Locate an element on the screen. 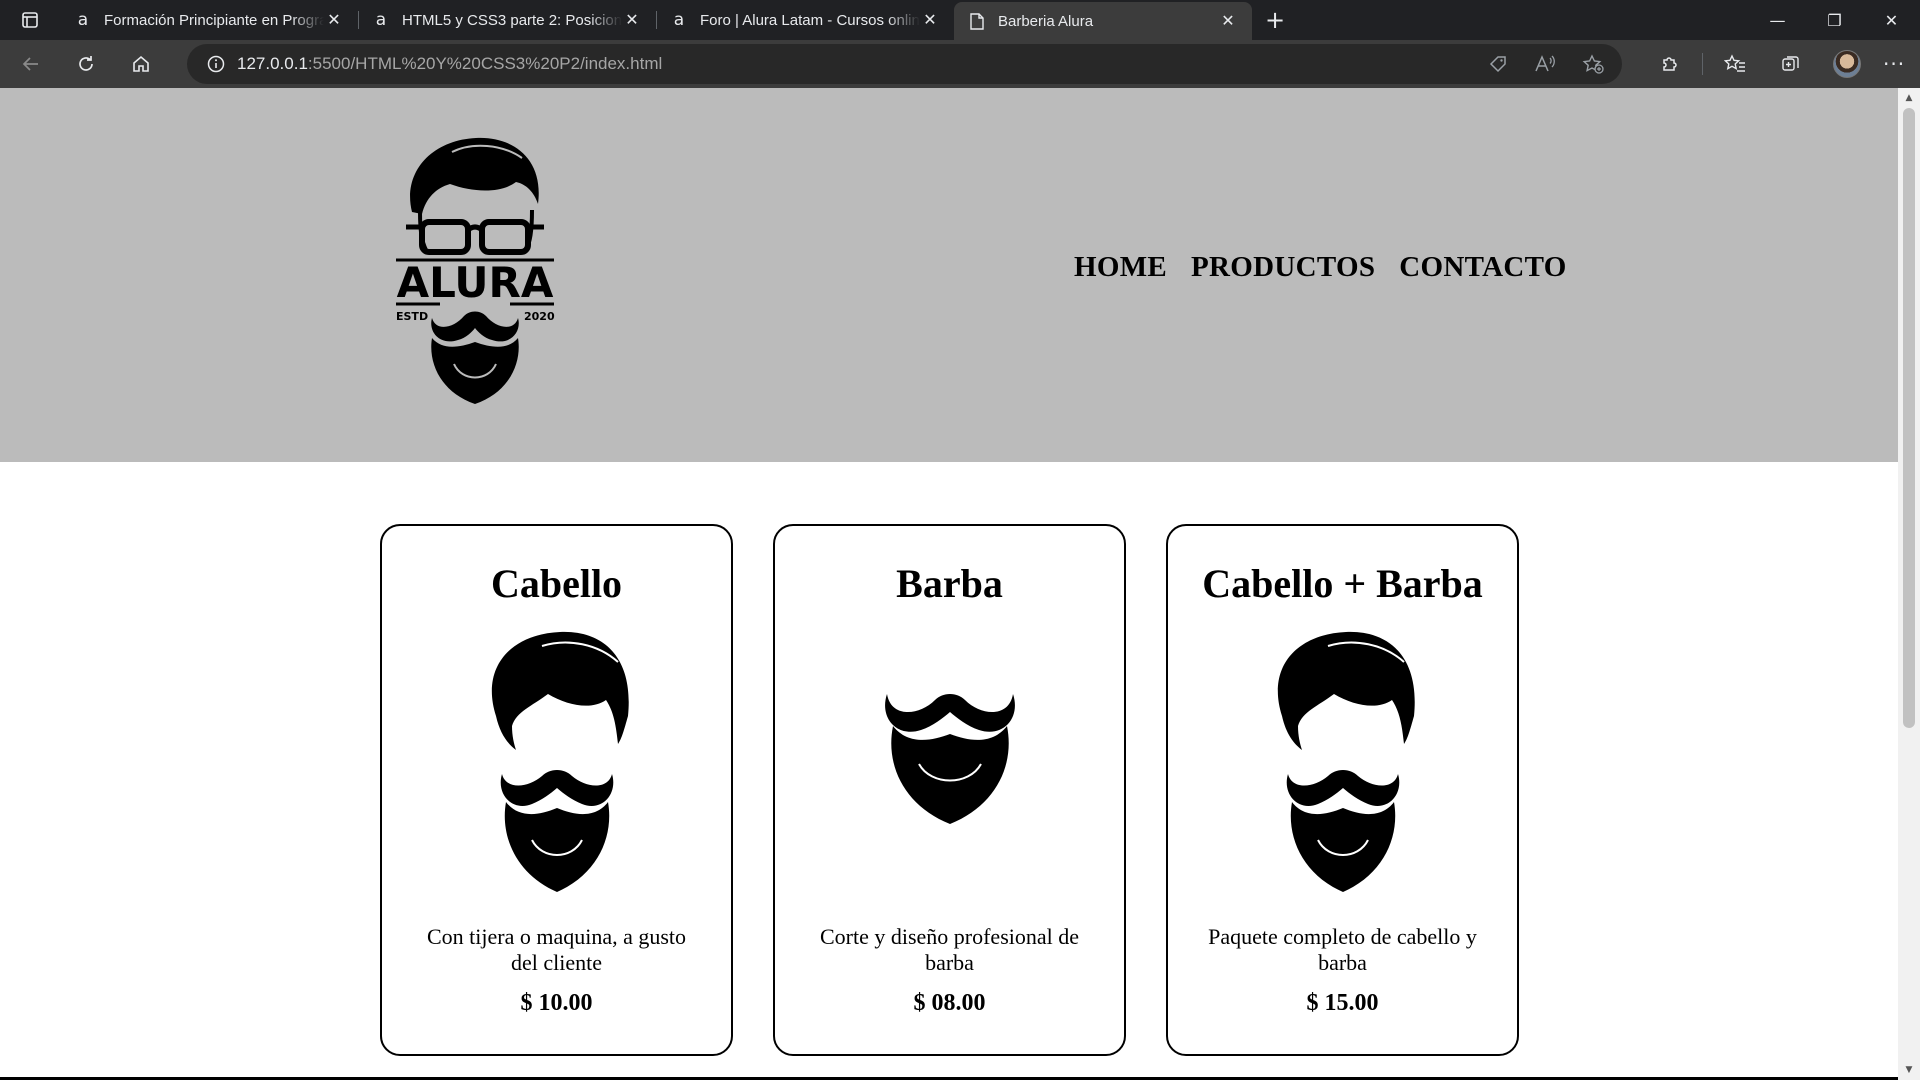  tab-barberia: Barberia Alura ✕ is located at coordinates (1103, 21).